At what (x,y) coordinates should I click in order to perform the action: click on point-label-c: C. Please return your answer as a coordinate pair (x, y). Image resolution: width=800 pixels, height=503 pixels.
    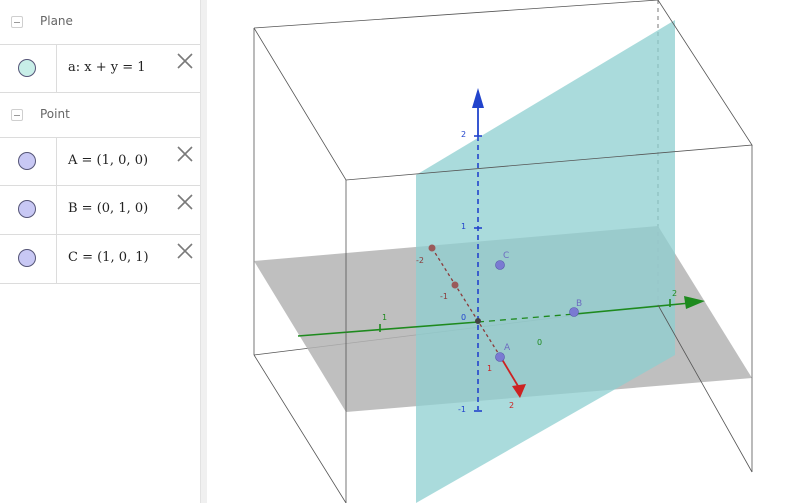
    Looking at the image, I should click on (506, 256).